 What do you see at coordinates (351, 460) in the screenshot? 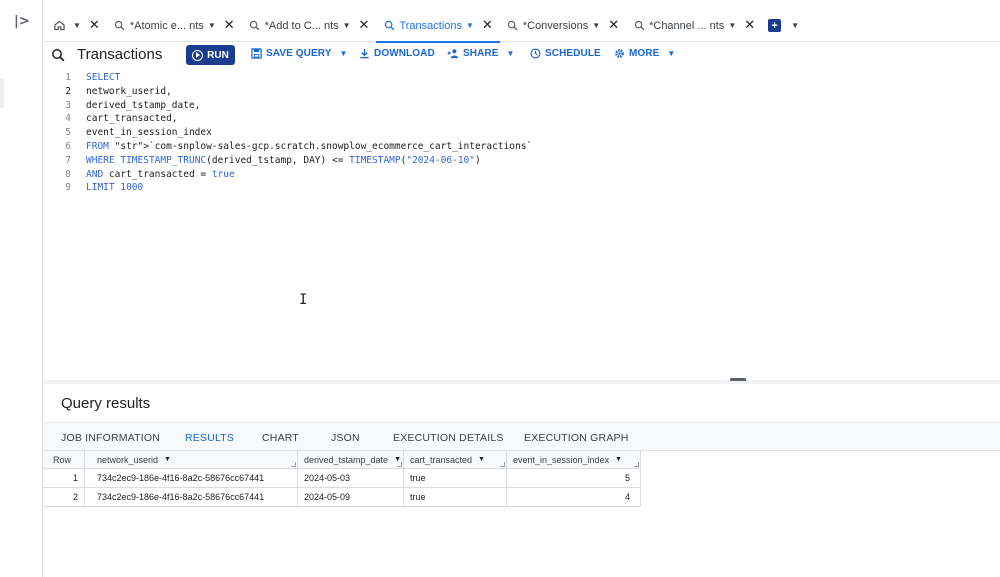
I see `column-header-derived-tstamp-date: derived_tstamp_date ▼` at bounding box center [351, 460].